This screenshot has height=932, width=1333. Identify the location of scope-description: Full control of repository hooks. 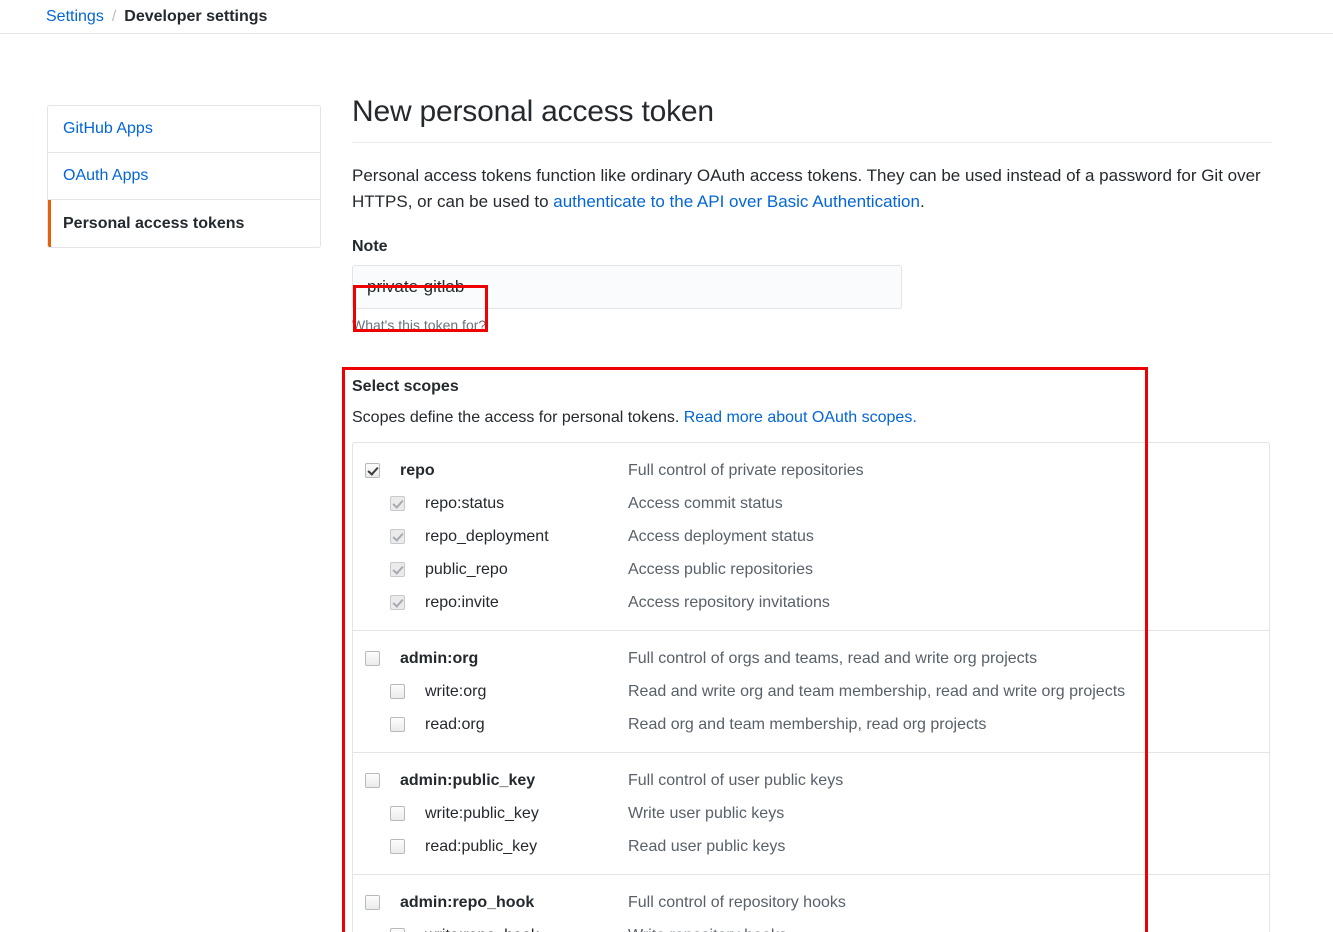
(737, 902).